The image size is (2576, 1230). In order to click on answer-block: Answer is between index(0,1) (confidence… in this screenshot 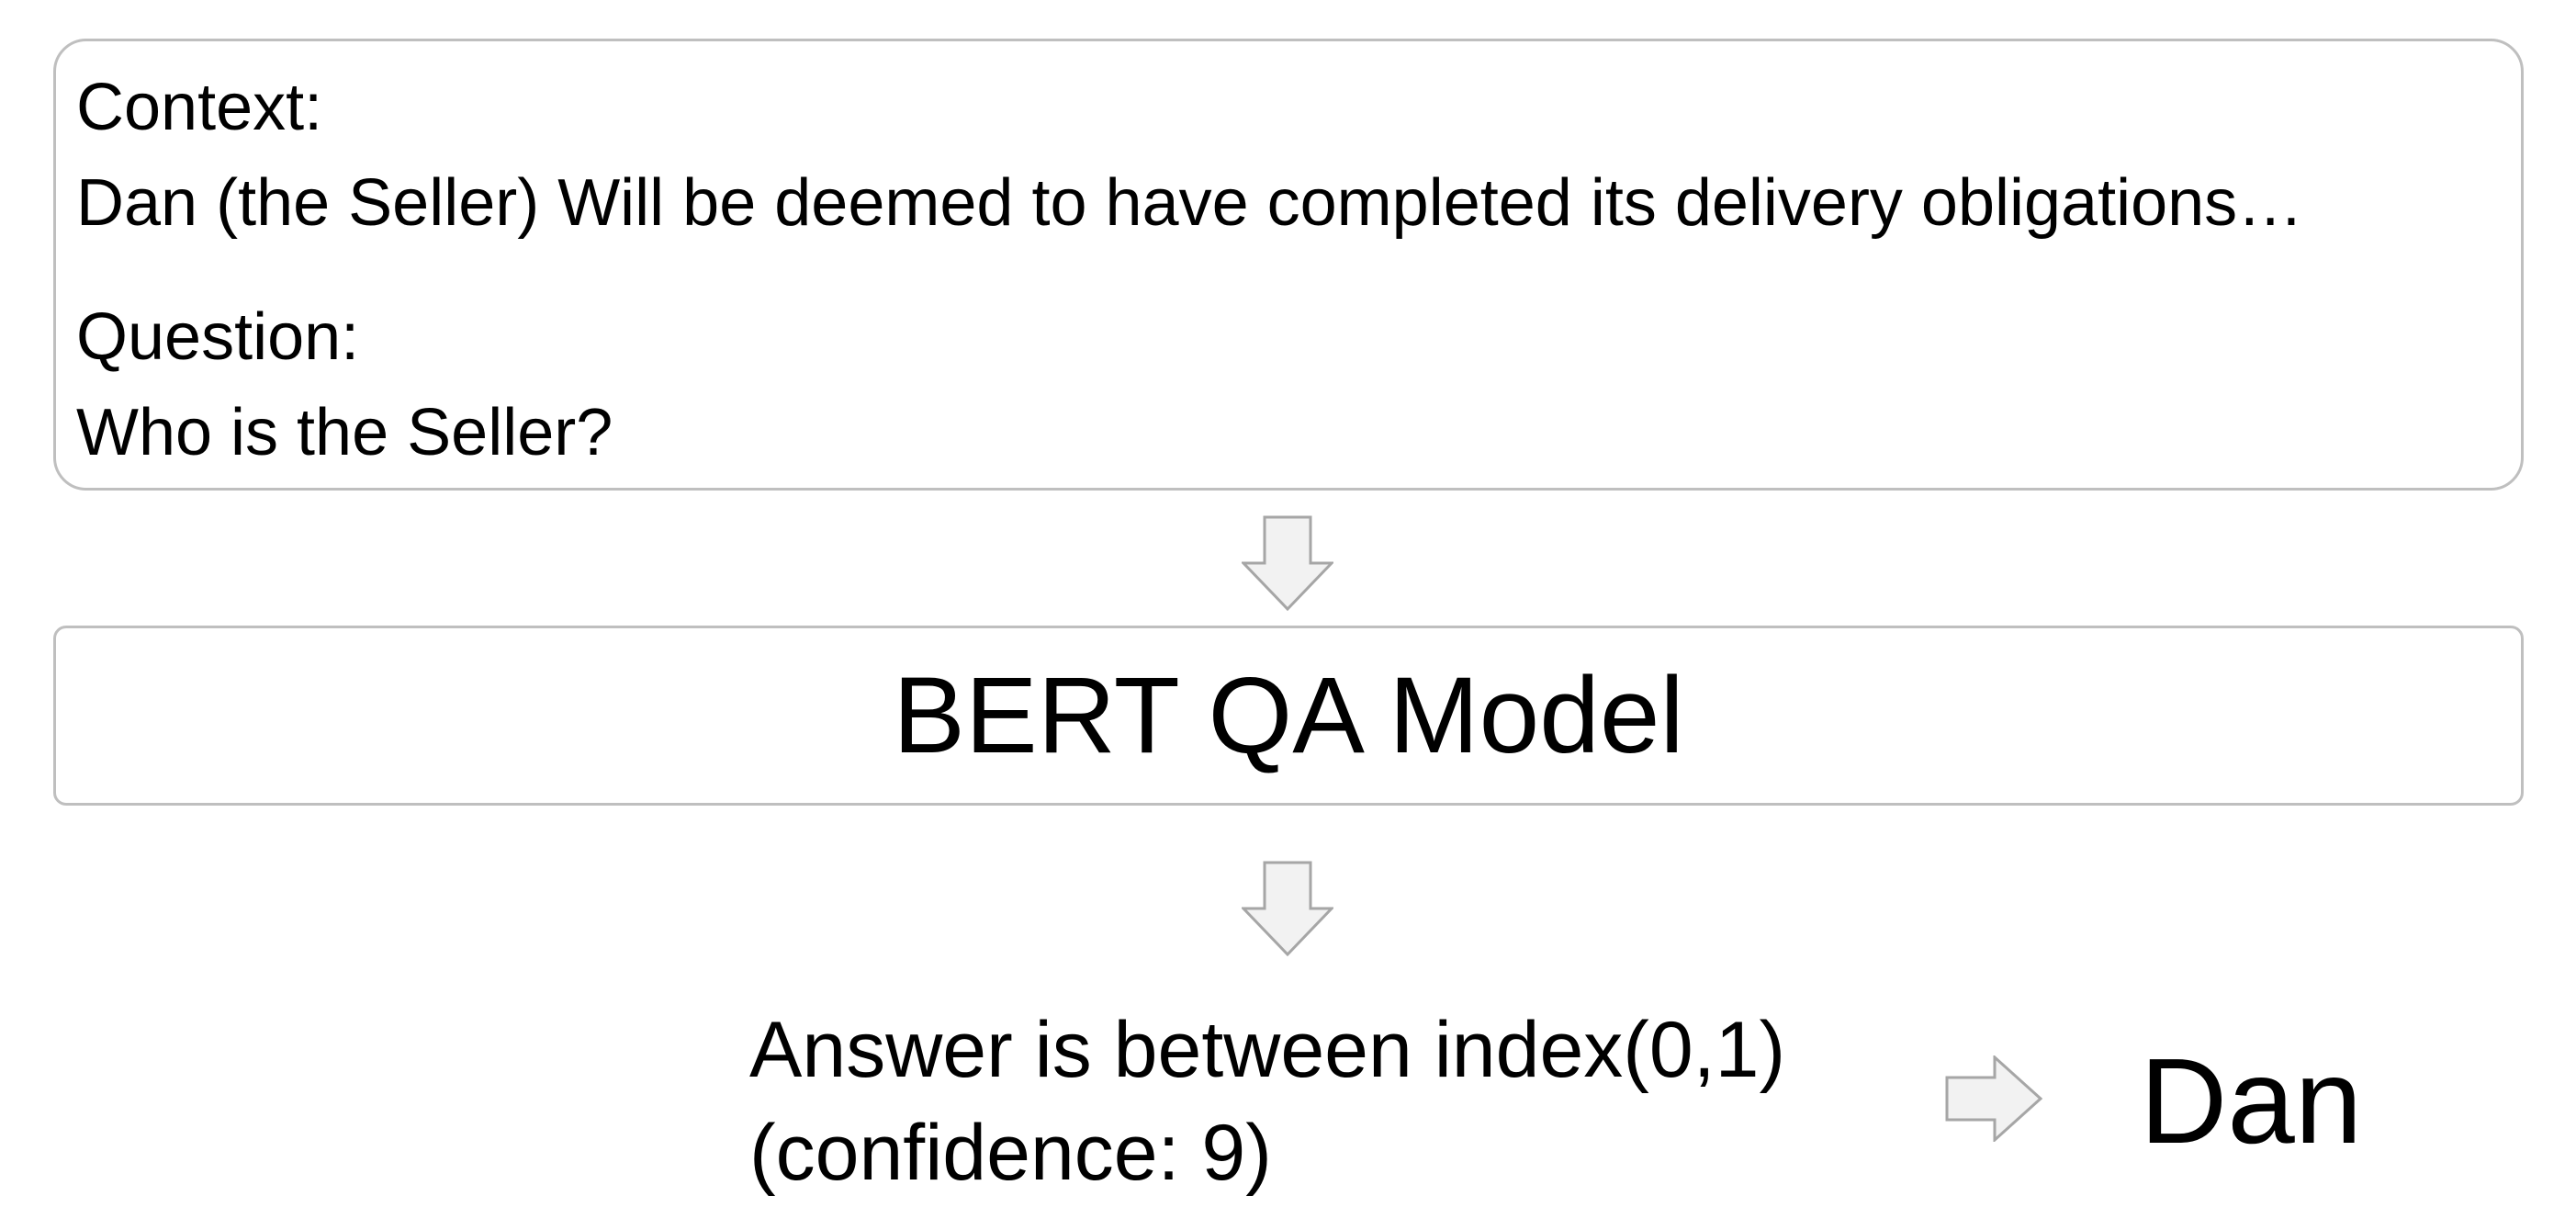, I will do `click(1267, 1101)`.